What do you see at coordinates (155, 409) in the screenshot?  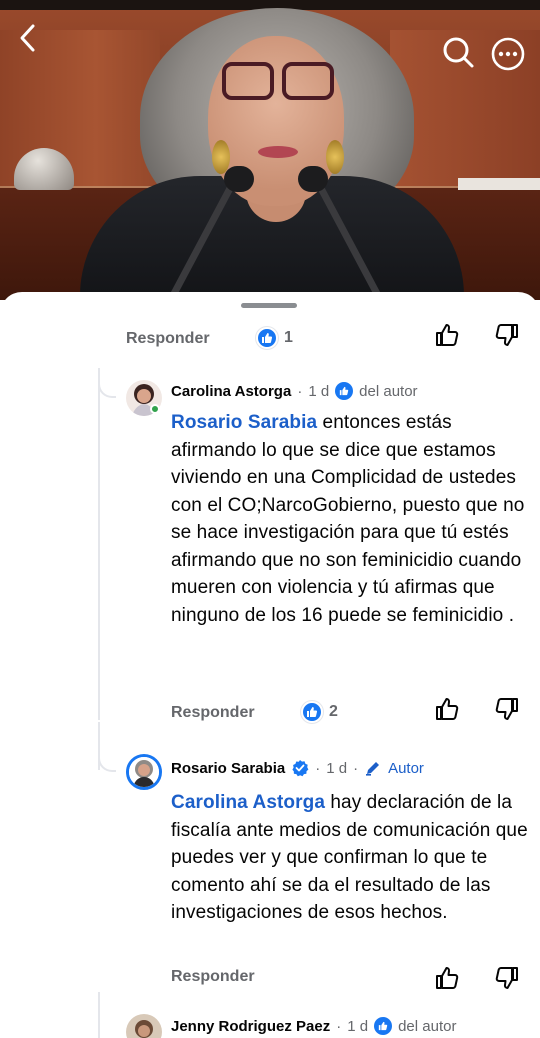 I see `online-status-dot` at bounding box center [155, 409].